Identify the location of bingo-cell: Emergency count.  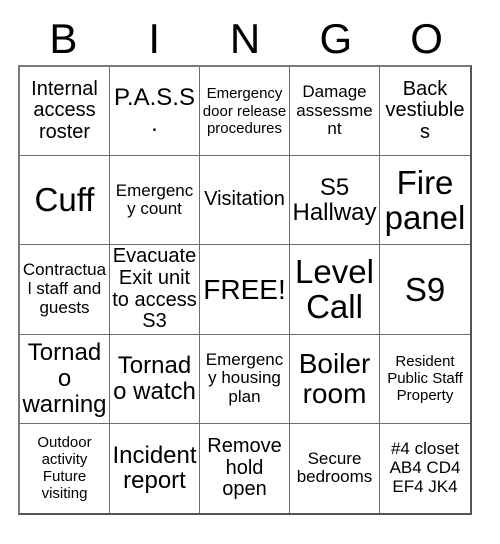
(155, 201).